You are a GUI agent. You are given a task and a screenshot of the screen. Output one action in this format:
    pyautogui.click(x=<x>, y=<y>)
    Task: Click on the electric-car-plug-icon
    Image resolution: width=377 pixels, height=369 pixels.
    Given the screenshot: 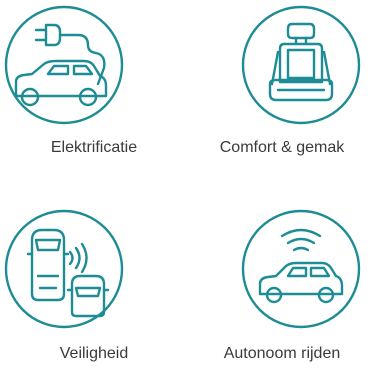 What is the action you would take?
    pyautogui.click(x=64, y=65)
    